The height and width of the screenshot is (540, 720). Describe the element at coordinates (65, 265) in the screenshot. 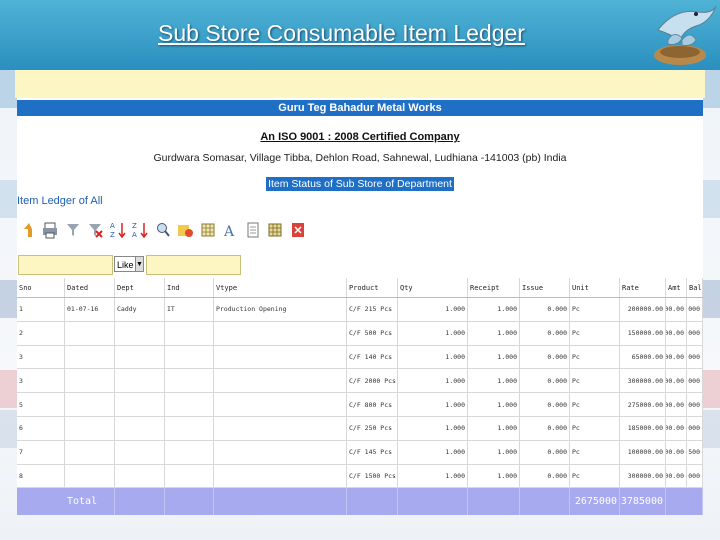

I see `filter-field-input` at that location.